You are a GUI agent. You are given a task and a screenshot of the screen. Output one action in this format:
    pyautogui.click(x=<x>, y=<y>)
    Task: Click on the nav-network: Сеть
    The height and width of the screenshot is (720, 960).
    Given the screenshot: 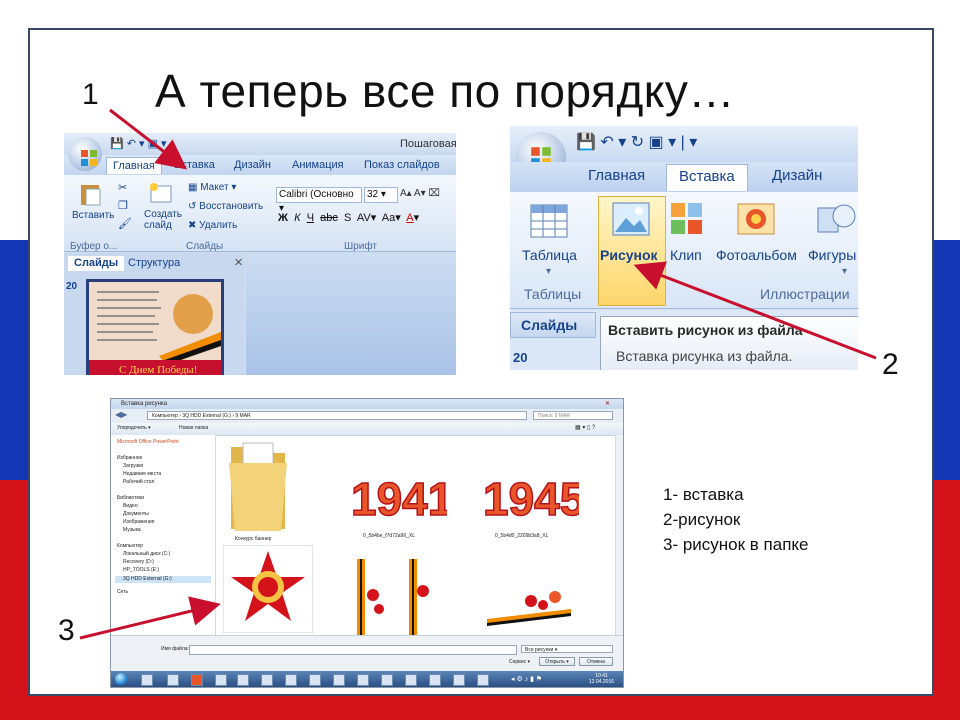 What is the action you would take?
    pyautogui.click(x=122, y=592)
    